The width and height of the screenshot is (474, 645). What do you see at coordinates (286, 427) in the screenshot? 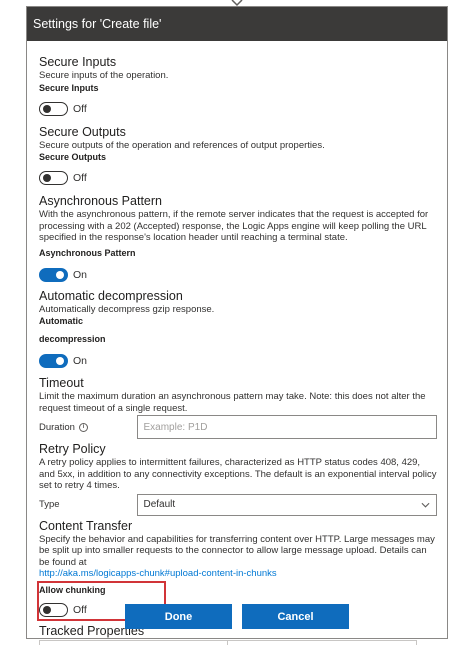
I see `duration-input` at bounding box center [286, 427].